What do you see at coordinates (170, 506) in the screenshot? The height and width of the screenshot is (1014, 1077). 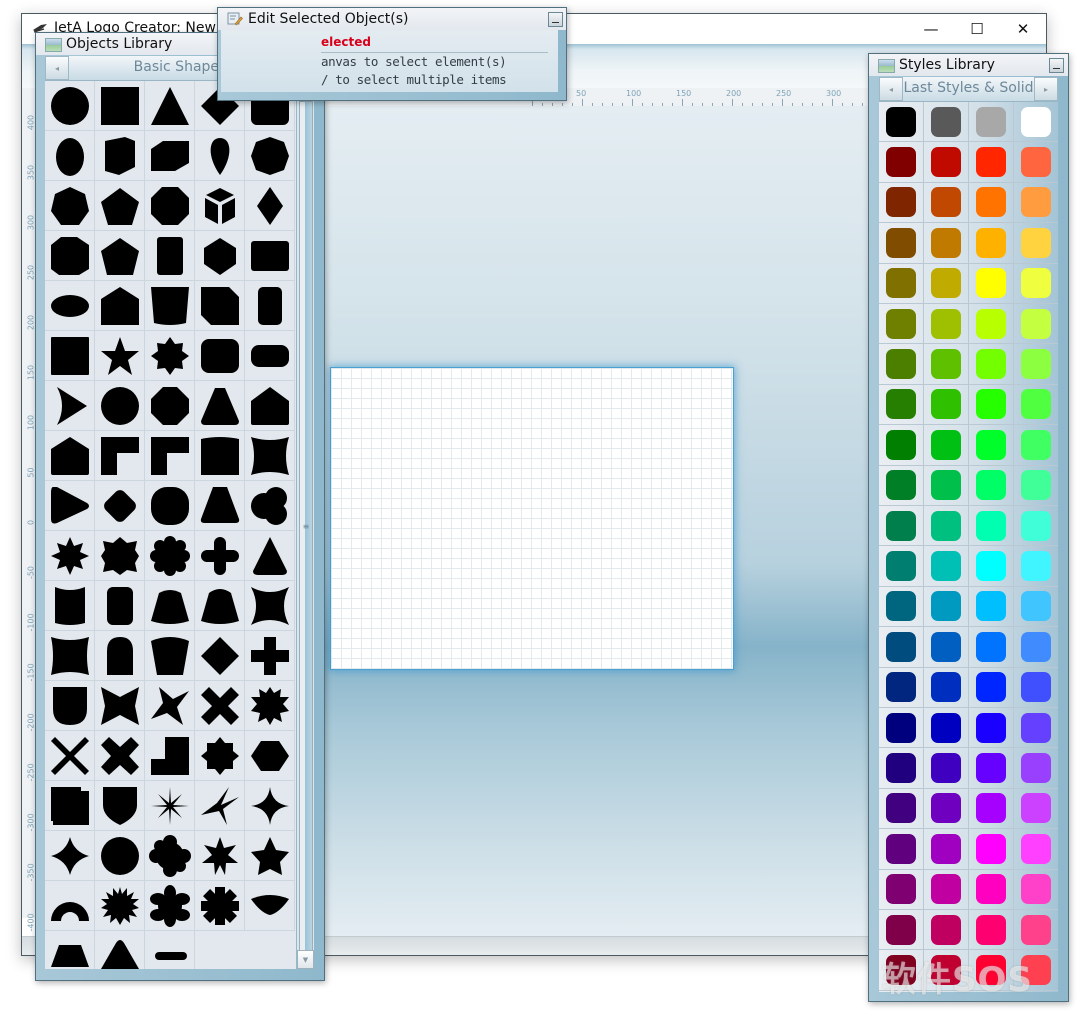 I see `shape-item-rounded-octagon` at bounding box center [170, 506].